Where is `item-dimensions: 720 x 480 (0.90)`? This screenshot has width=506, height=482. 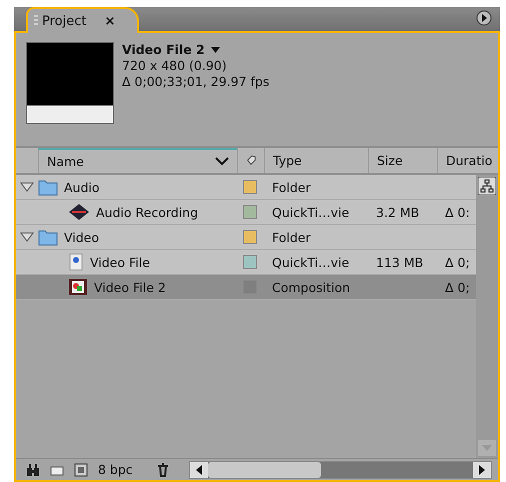
item-dimensions: 720 x 480 (0.90) is located at coordinates (175, 66).